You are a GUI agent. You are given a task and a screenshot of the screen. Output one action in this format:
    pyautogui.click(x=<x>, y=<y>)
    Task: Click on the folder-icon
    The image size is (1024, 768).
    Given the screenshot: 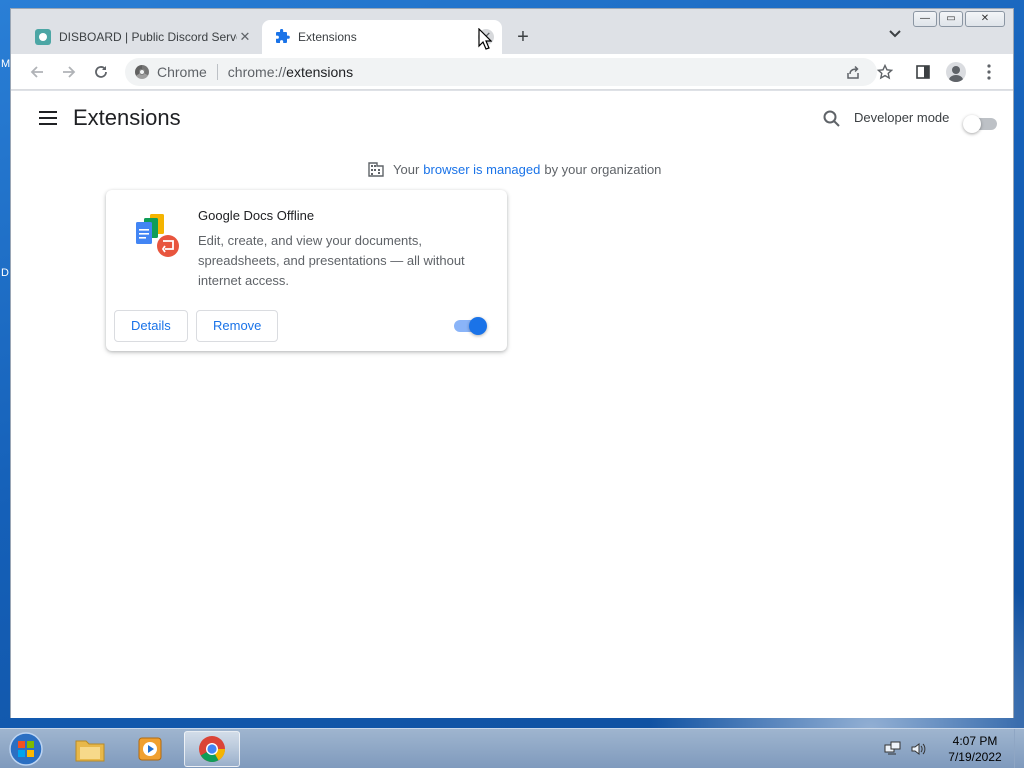 What is the action you would take?
    pyautogui.click(x=90, y=751)
    